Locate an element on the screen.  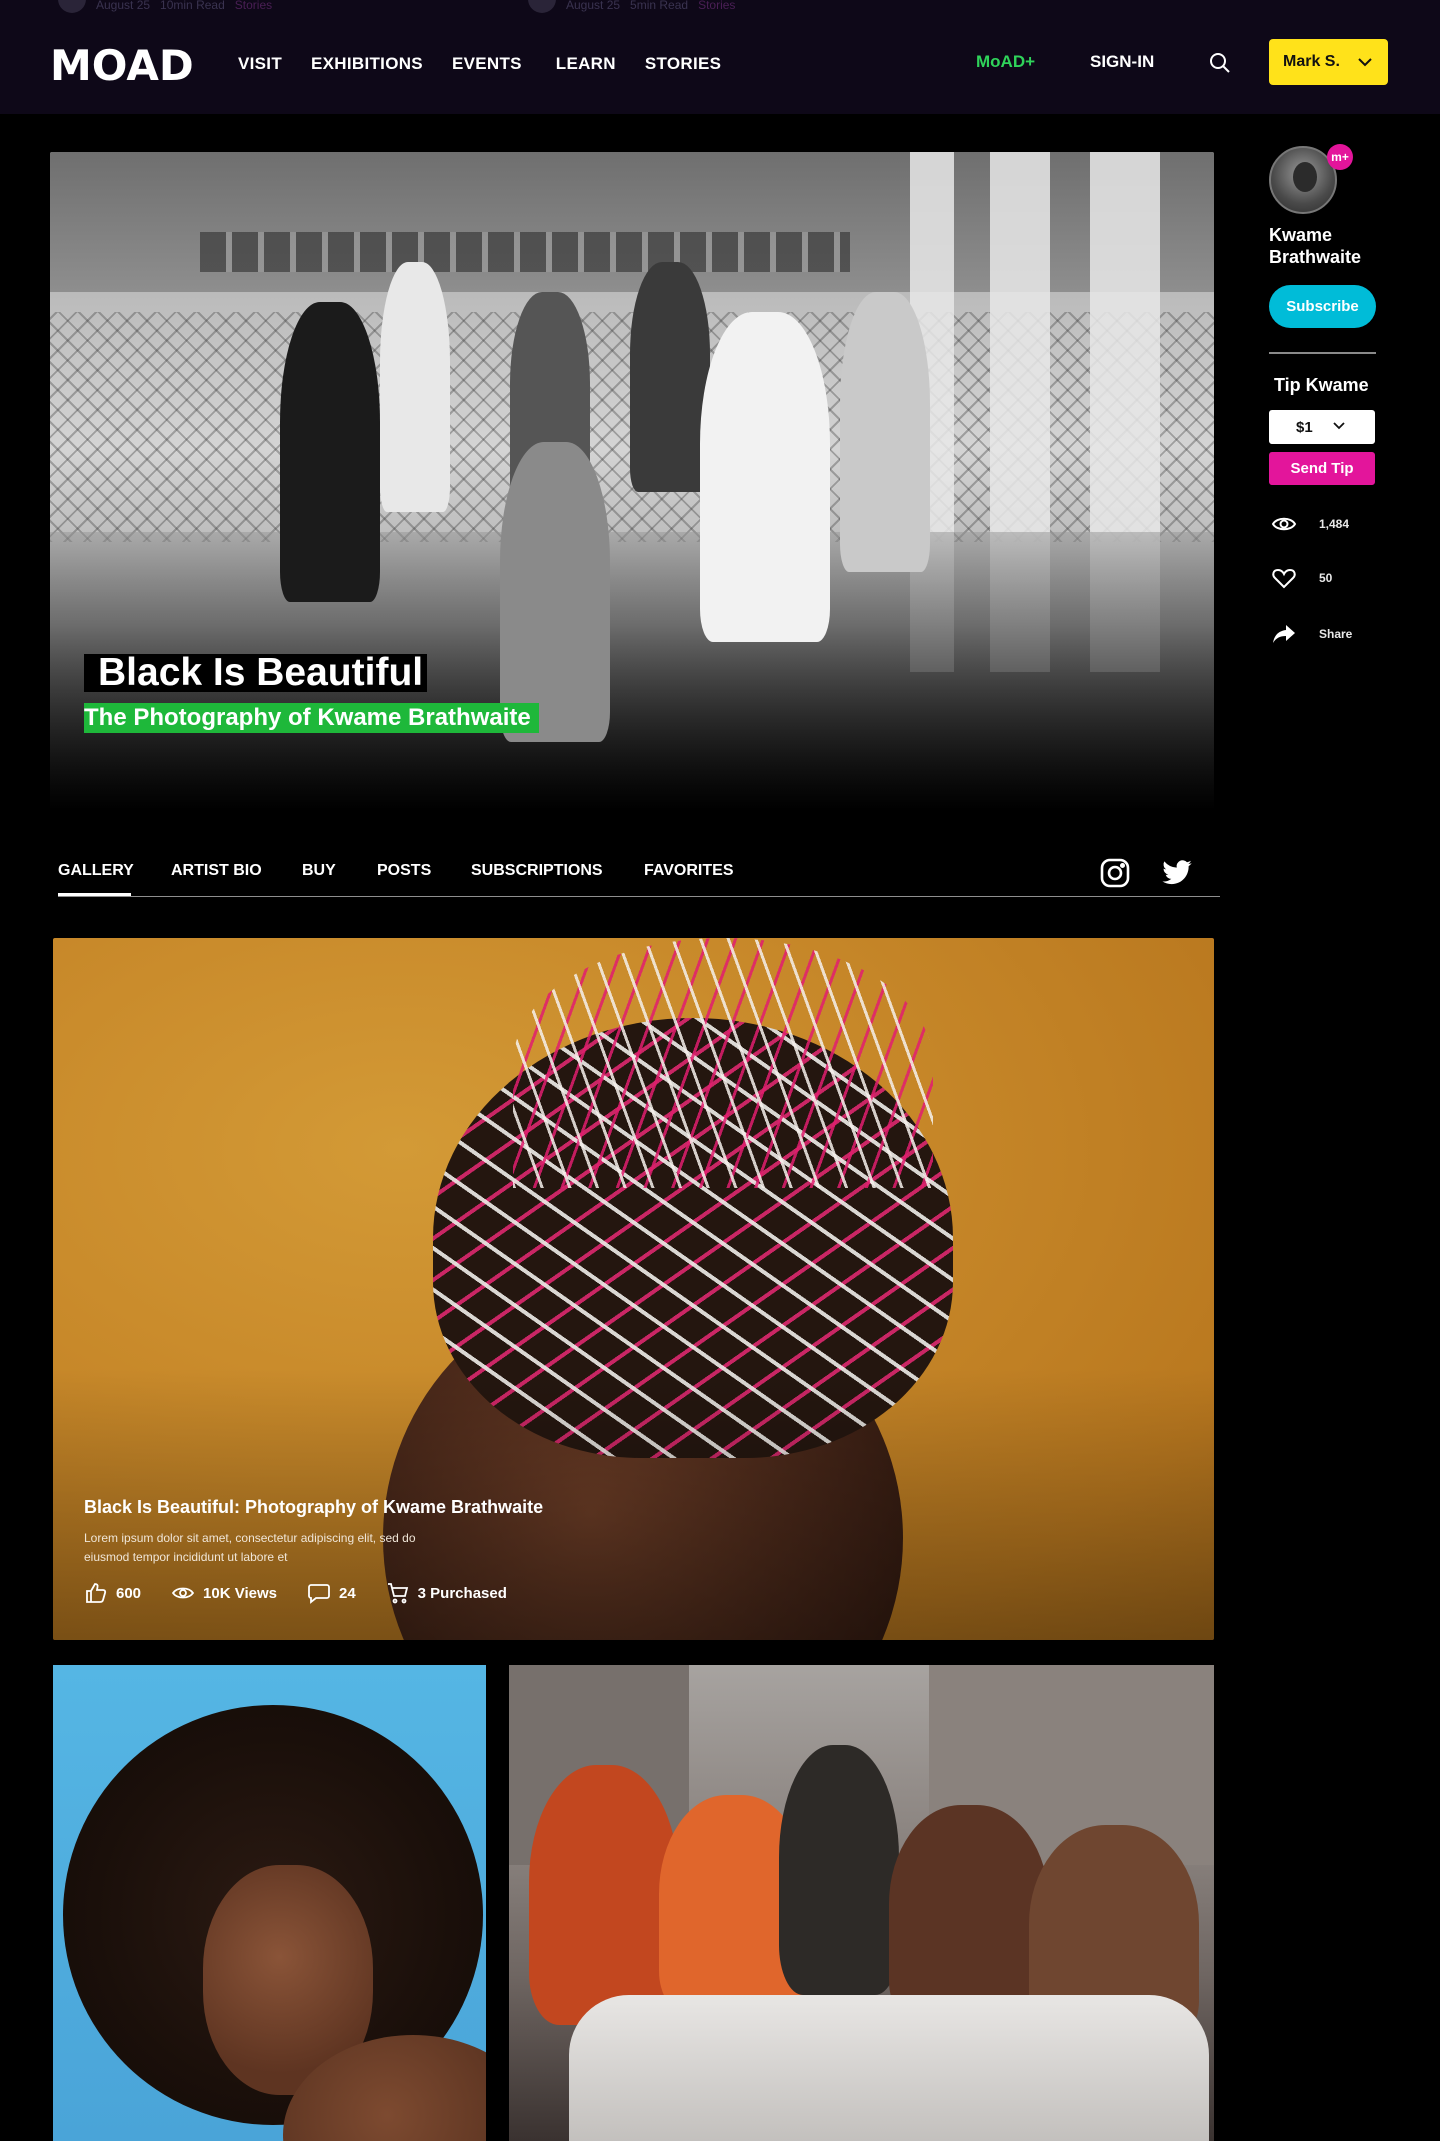
like-button: 600 is located at coordinates (112, 1593).